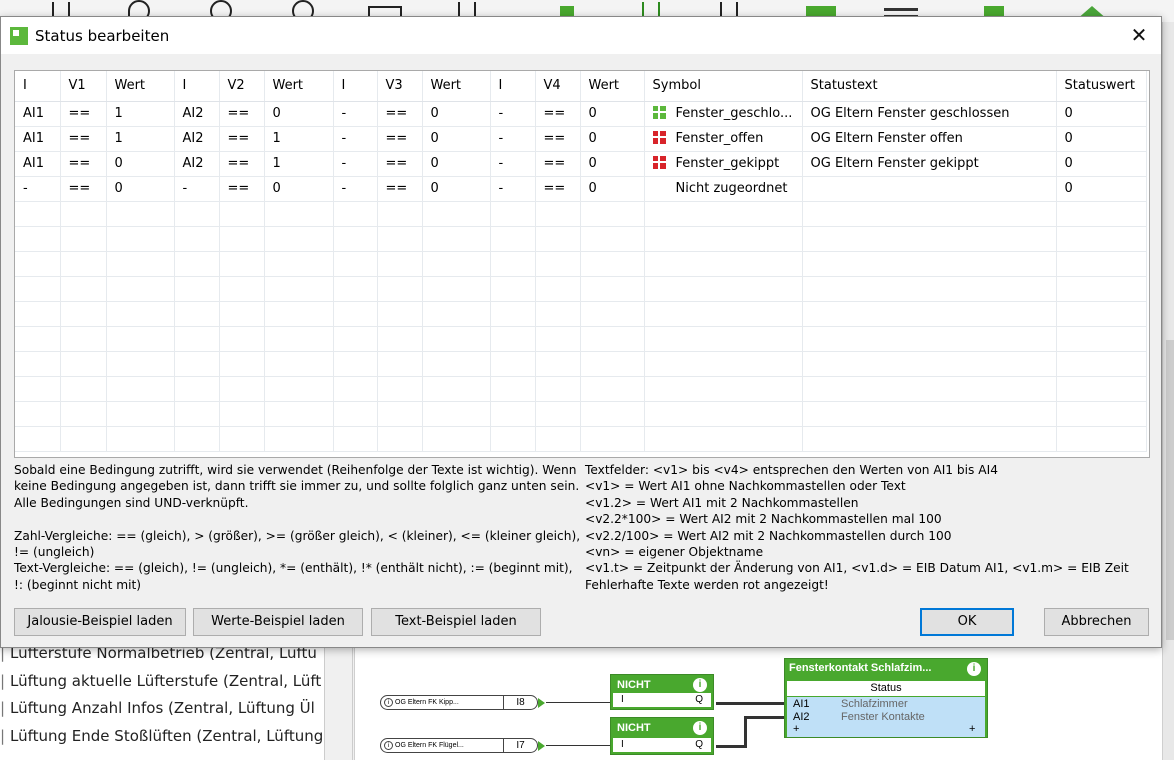 The height and width of the screenshot is (760, 1174). Describe the element at coordinates (972, 729) in the screenshot. I see `add-output-button: +` at that location.